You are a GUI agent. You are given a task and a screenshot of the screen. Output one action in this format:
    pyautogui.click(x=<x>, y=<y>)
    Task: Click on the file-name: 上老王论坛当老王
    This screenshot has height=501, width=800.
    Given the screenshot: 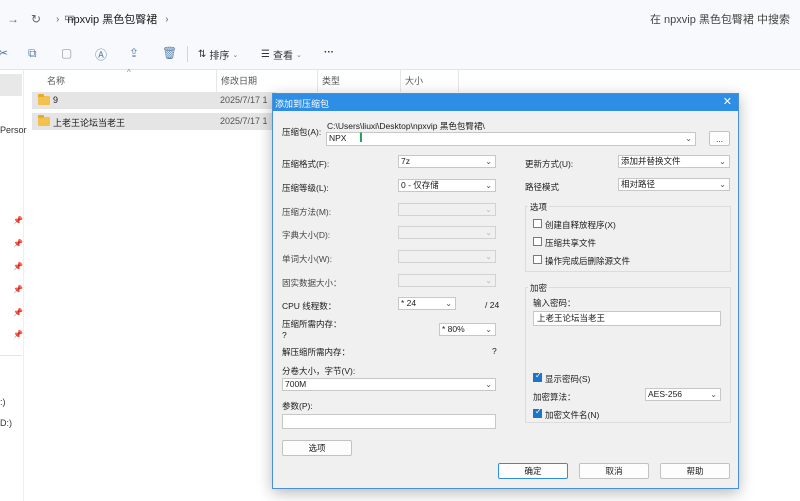 What is the action you would take?
    pyautogui.click(x=89, y=123)
    